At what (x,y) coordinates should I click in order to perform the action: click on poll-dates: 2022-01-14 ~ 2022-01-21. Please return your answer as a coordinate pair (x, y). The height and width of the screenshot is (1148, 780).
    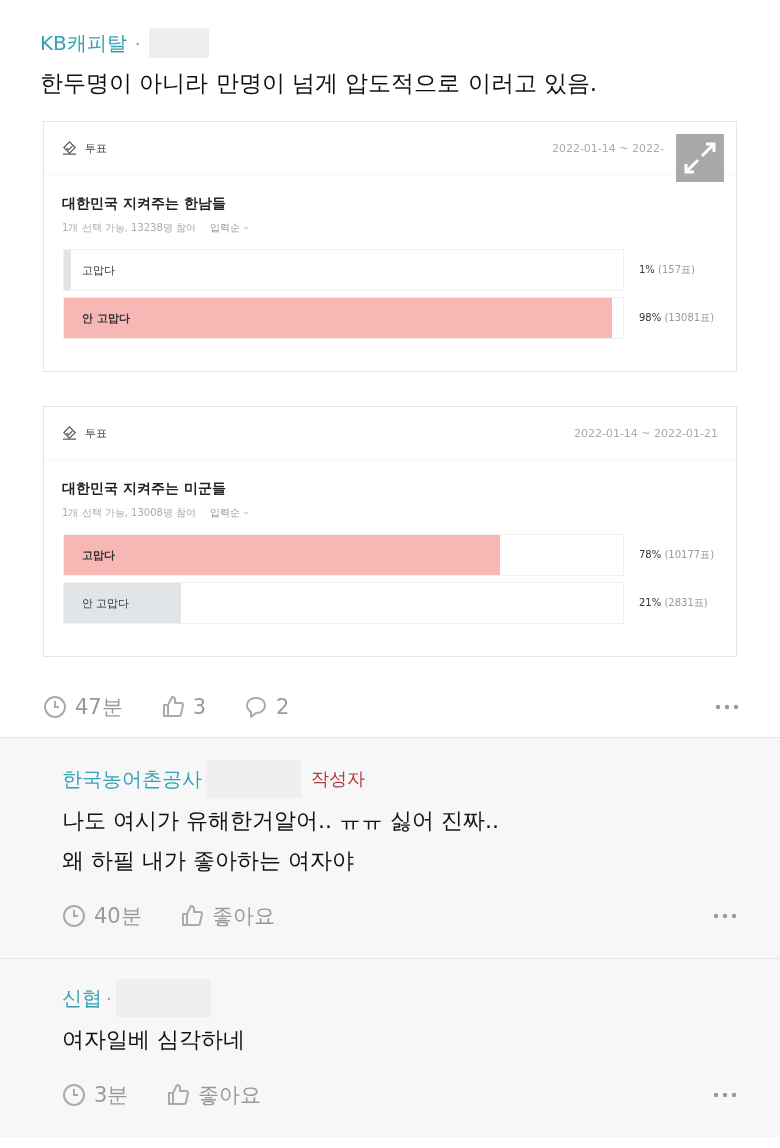
    Looking at the image, I should click on (645, 433).